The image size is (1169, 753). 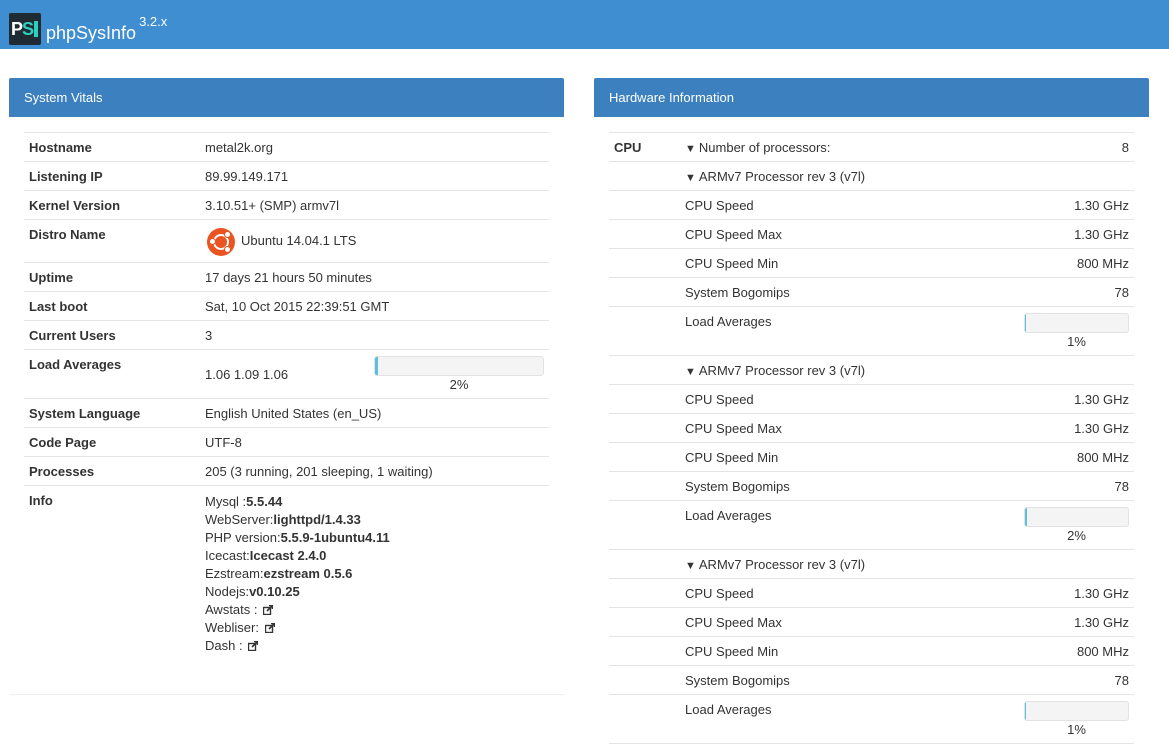 What do you see at coordinates (286, 176) in the screenshot?
I see `vitals-row-listening-ip: Listening IP 89.99.149.171` at bounding box center [286, 176].